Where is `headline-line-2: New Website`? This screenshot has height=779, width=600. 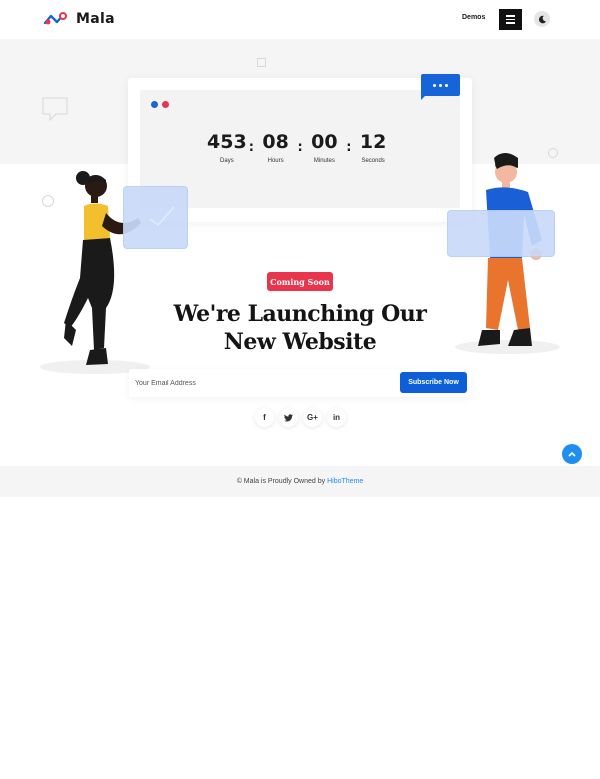
headline-line-2: New Website is located at coordinates (300, 342).